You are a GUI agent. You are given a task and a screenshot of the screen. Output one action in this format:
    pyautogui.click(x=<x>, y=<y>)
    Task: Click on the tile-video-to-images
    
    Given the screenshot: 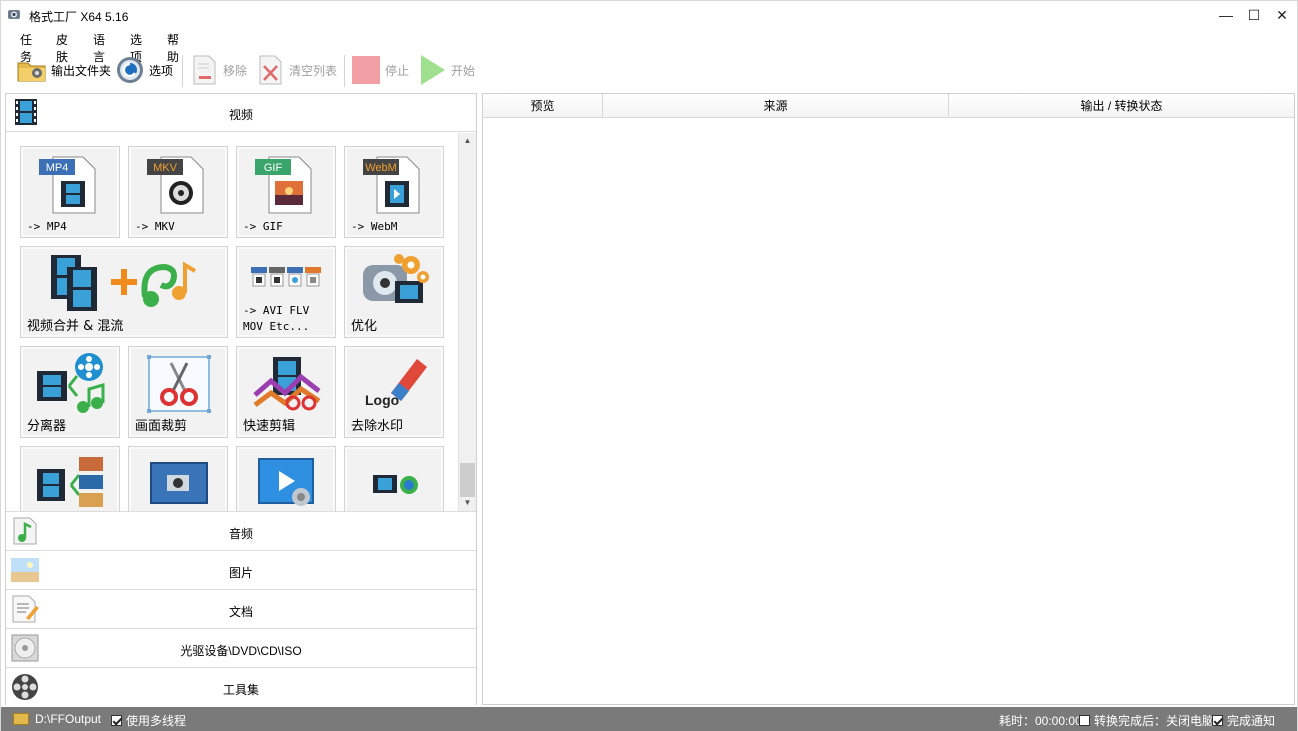 What is the action you would take?
    pyautogui.click(x=70, y=478)
    